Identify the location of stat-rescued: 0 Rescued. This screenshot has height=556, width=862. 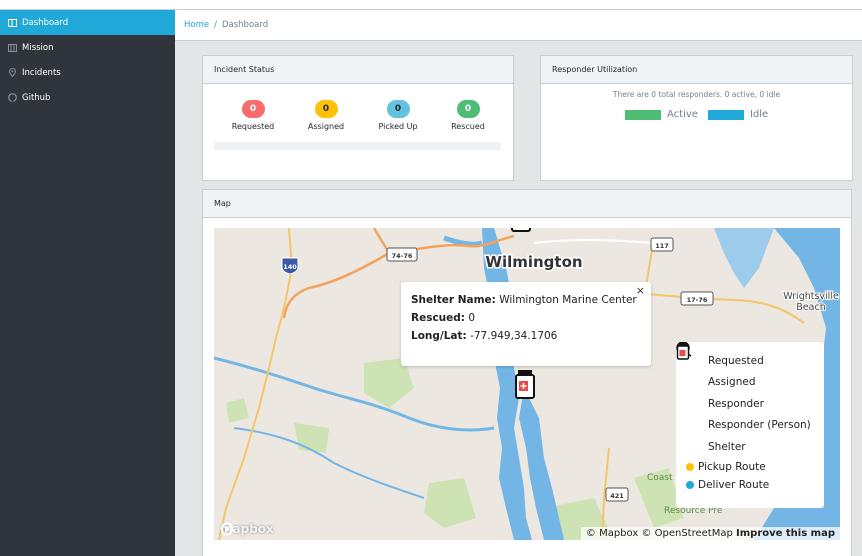
(468, 113).